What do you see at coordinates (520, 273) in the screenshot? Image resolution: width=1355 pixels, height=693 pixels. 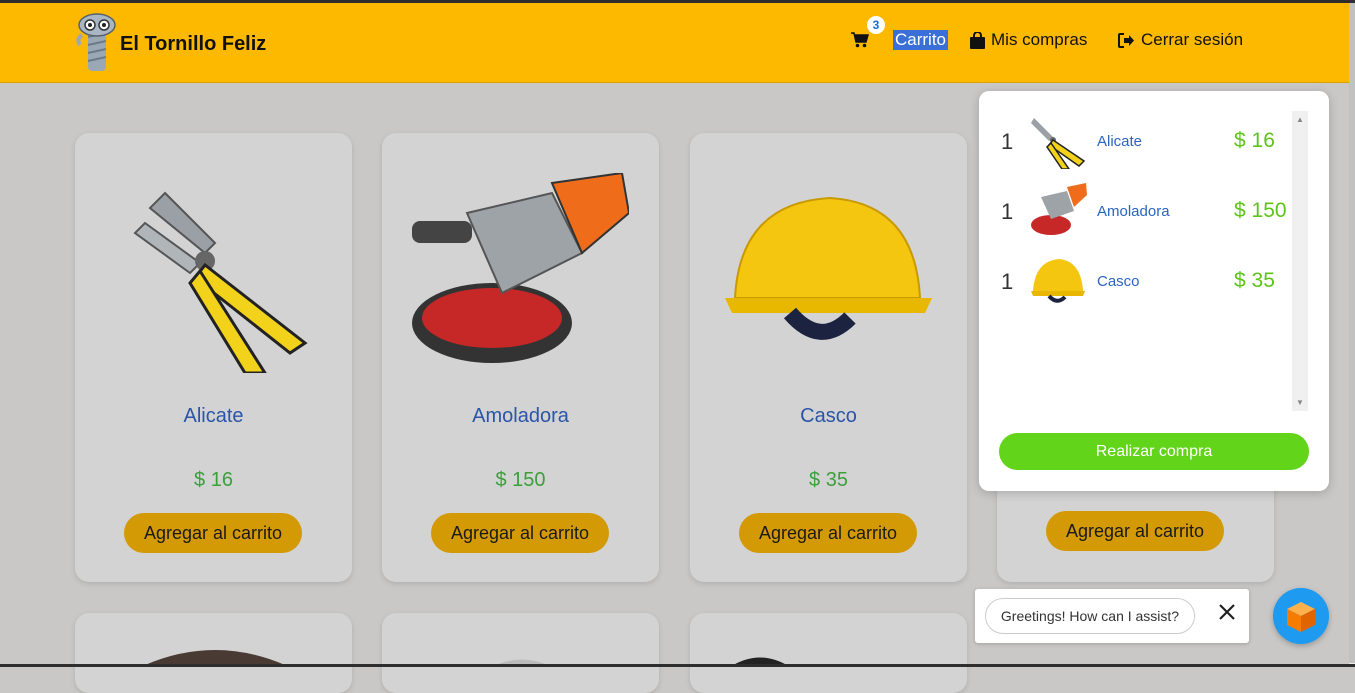 I see `angle-grinder-image` at bounding box center [520, 273].